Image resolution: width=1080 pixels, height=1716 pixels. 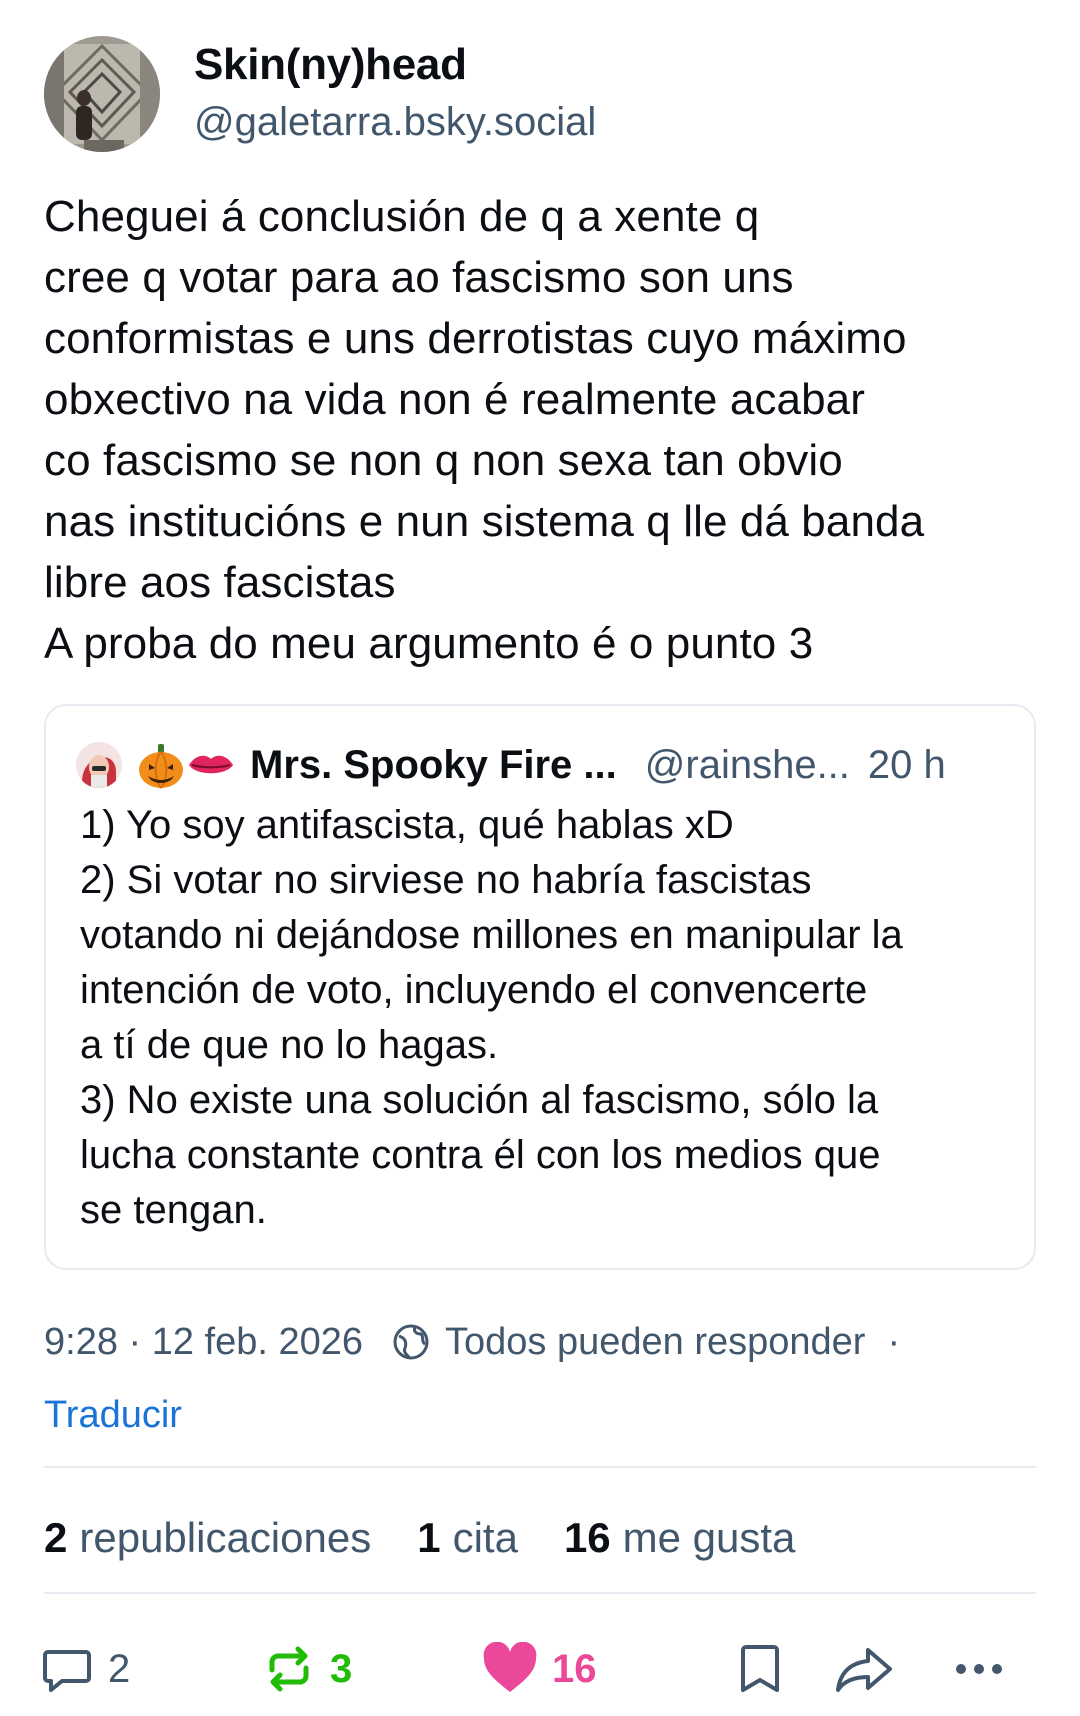 I want to click on reply-icon, so click(x=67, y=1671).